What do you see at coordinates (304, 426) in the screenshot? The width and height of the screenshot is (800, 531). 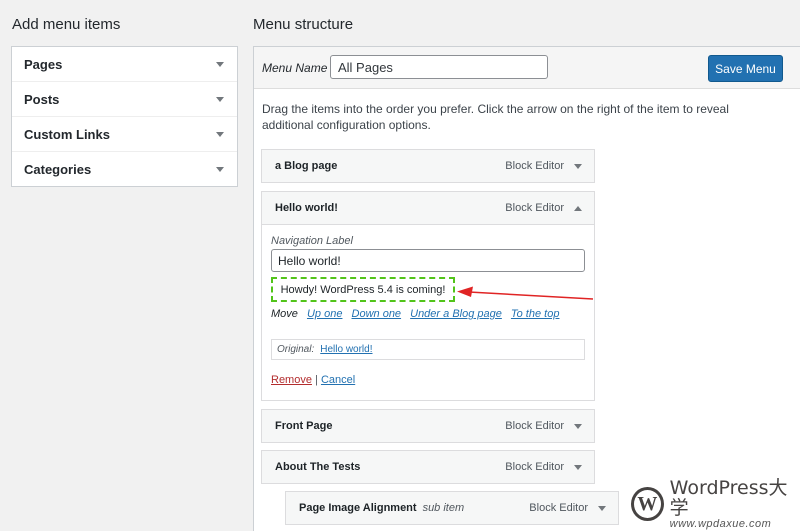 I see `menu-item-title: Front Page` at bounding box center [304, 426].